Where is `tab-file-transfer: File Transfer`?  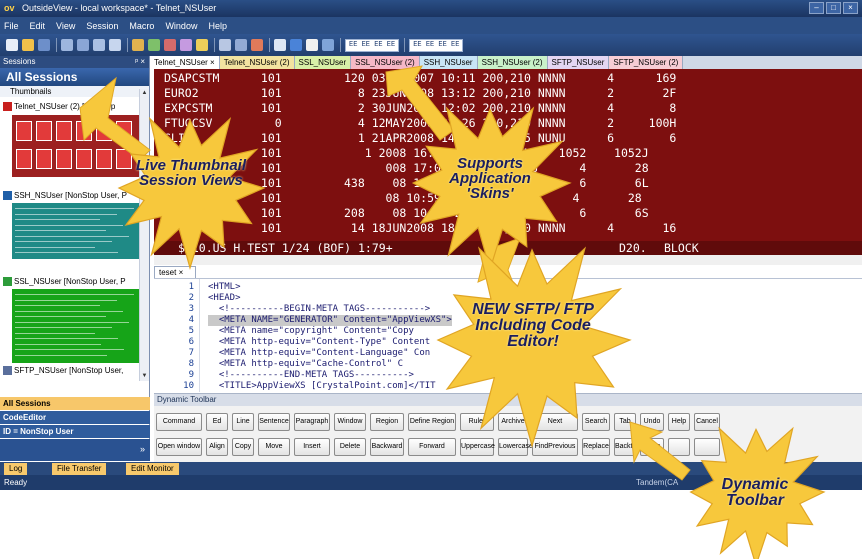
tab-file-transfer: File Transfer is located at coordinates (79, 469).